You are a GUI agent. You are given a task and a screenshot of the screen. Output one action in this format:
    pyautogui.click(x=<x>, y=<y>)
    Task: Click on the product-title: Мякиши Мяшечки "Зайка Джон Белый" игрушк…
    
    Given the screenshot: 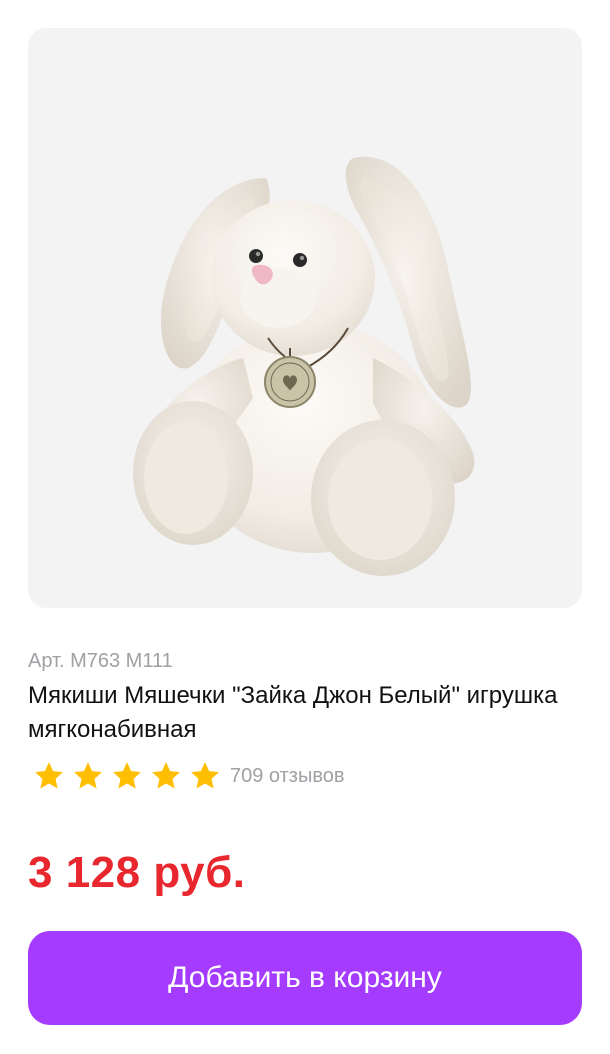 What is the action you would take?
    pyautogui.click(x=293, y=712)
    